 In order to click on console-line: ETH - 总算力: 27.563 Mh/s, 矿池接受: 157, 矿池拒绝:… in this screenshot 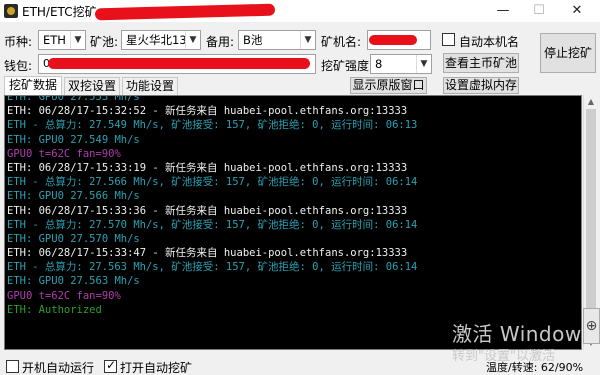, I will do `click(212, 267)`.